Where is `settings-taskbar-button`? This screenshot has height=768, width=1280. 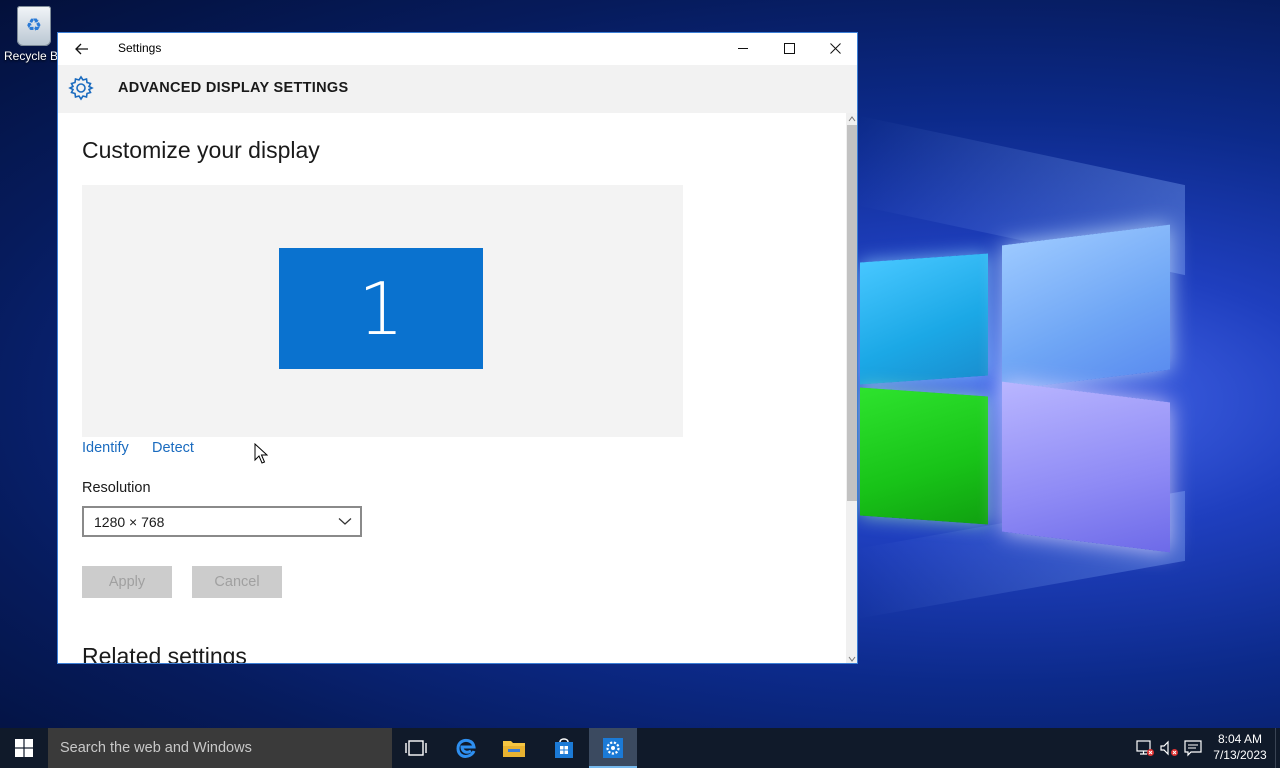 settings-taskbar-button is located at coordinates (613, 748).